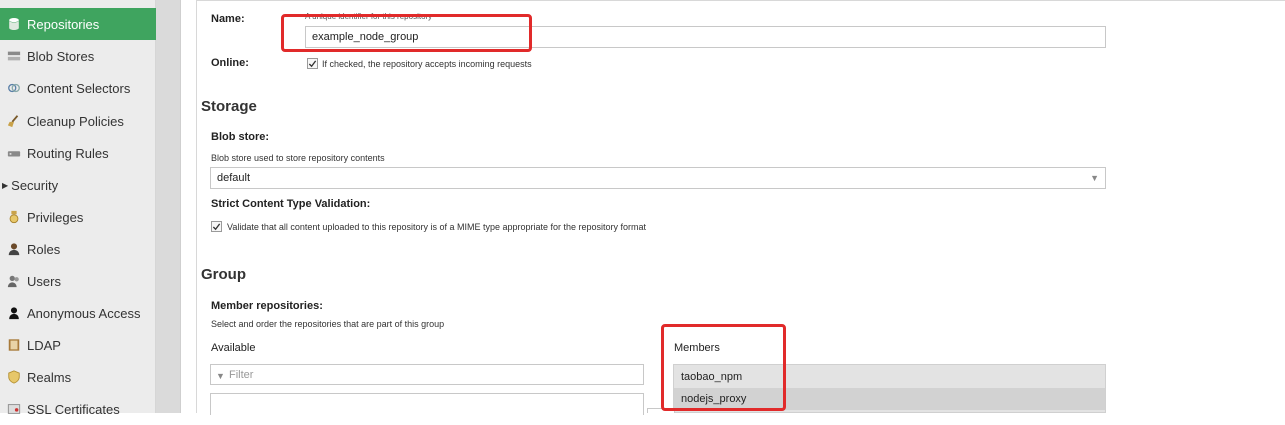  Describe the element at coordinates (223, 274) in the screenshot. I see `group-heading: Group` at that location.